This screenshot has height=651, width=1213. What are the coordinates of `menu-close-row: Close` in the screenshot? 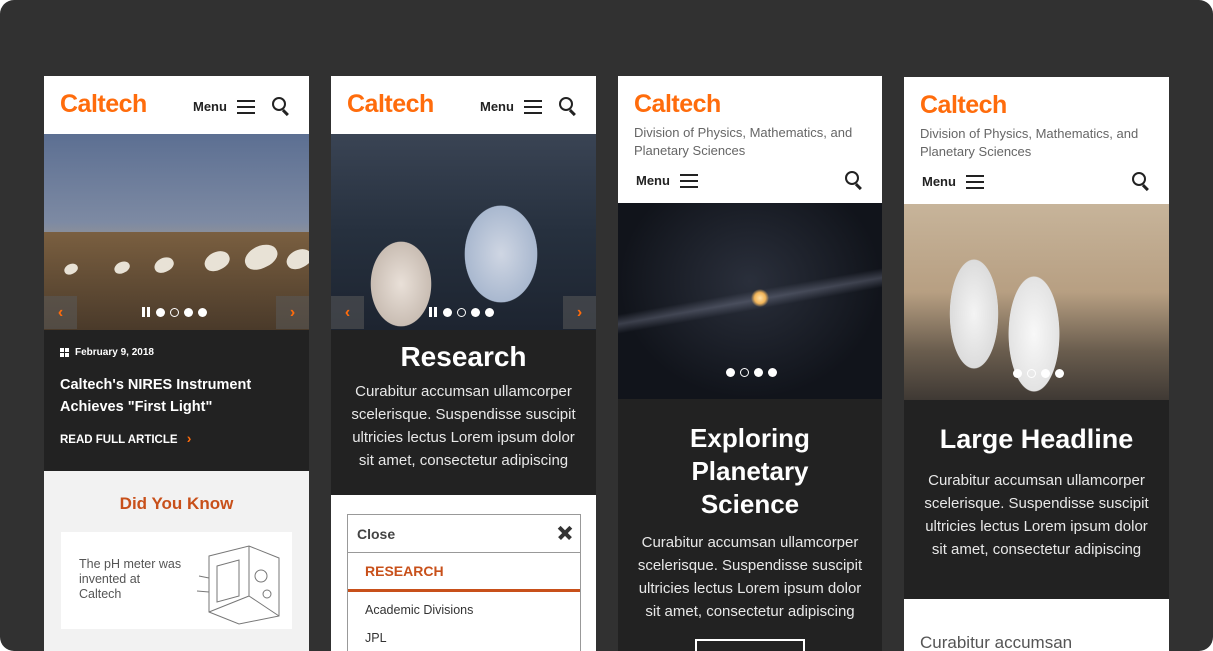 It's located at (464, 534).